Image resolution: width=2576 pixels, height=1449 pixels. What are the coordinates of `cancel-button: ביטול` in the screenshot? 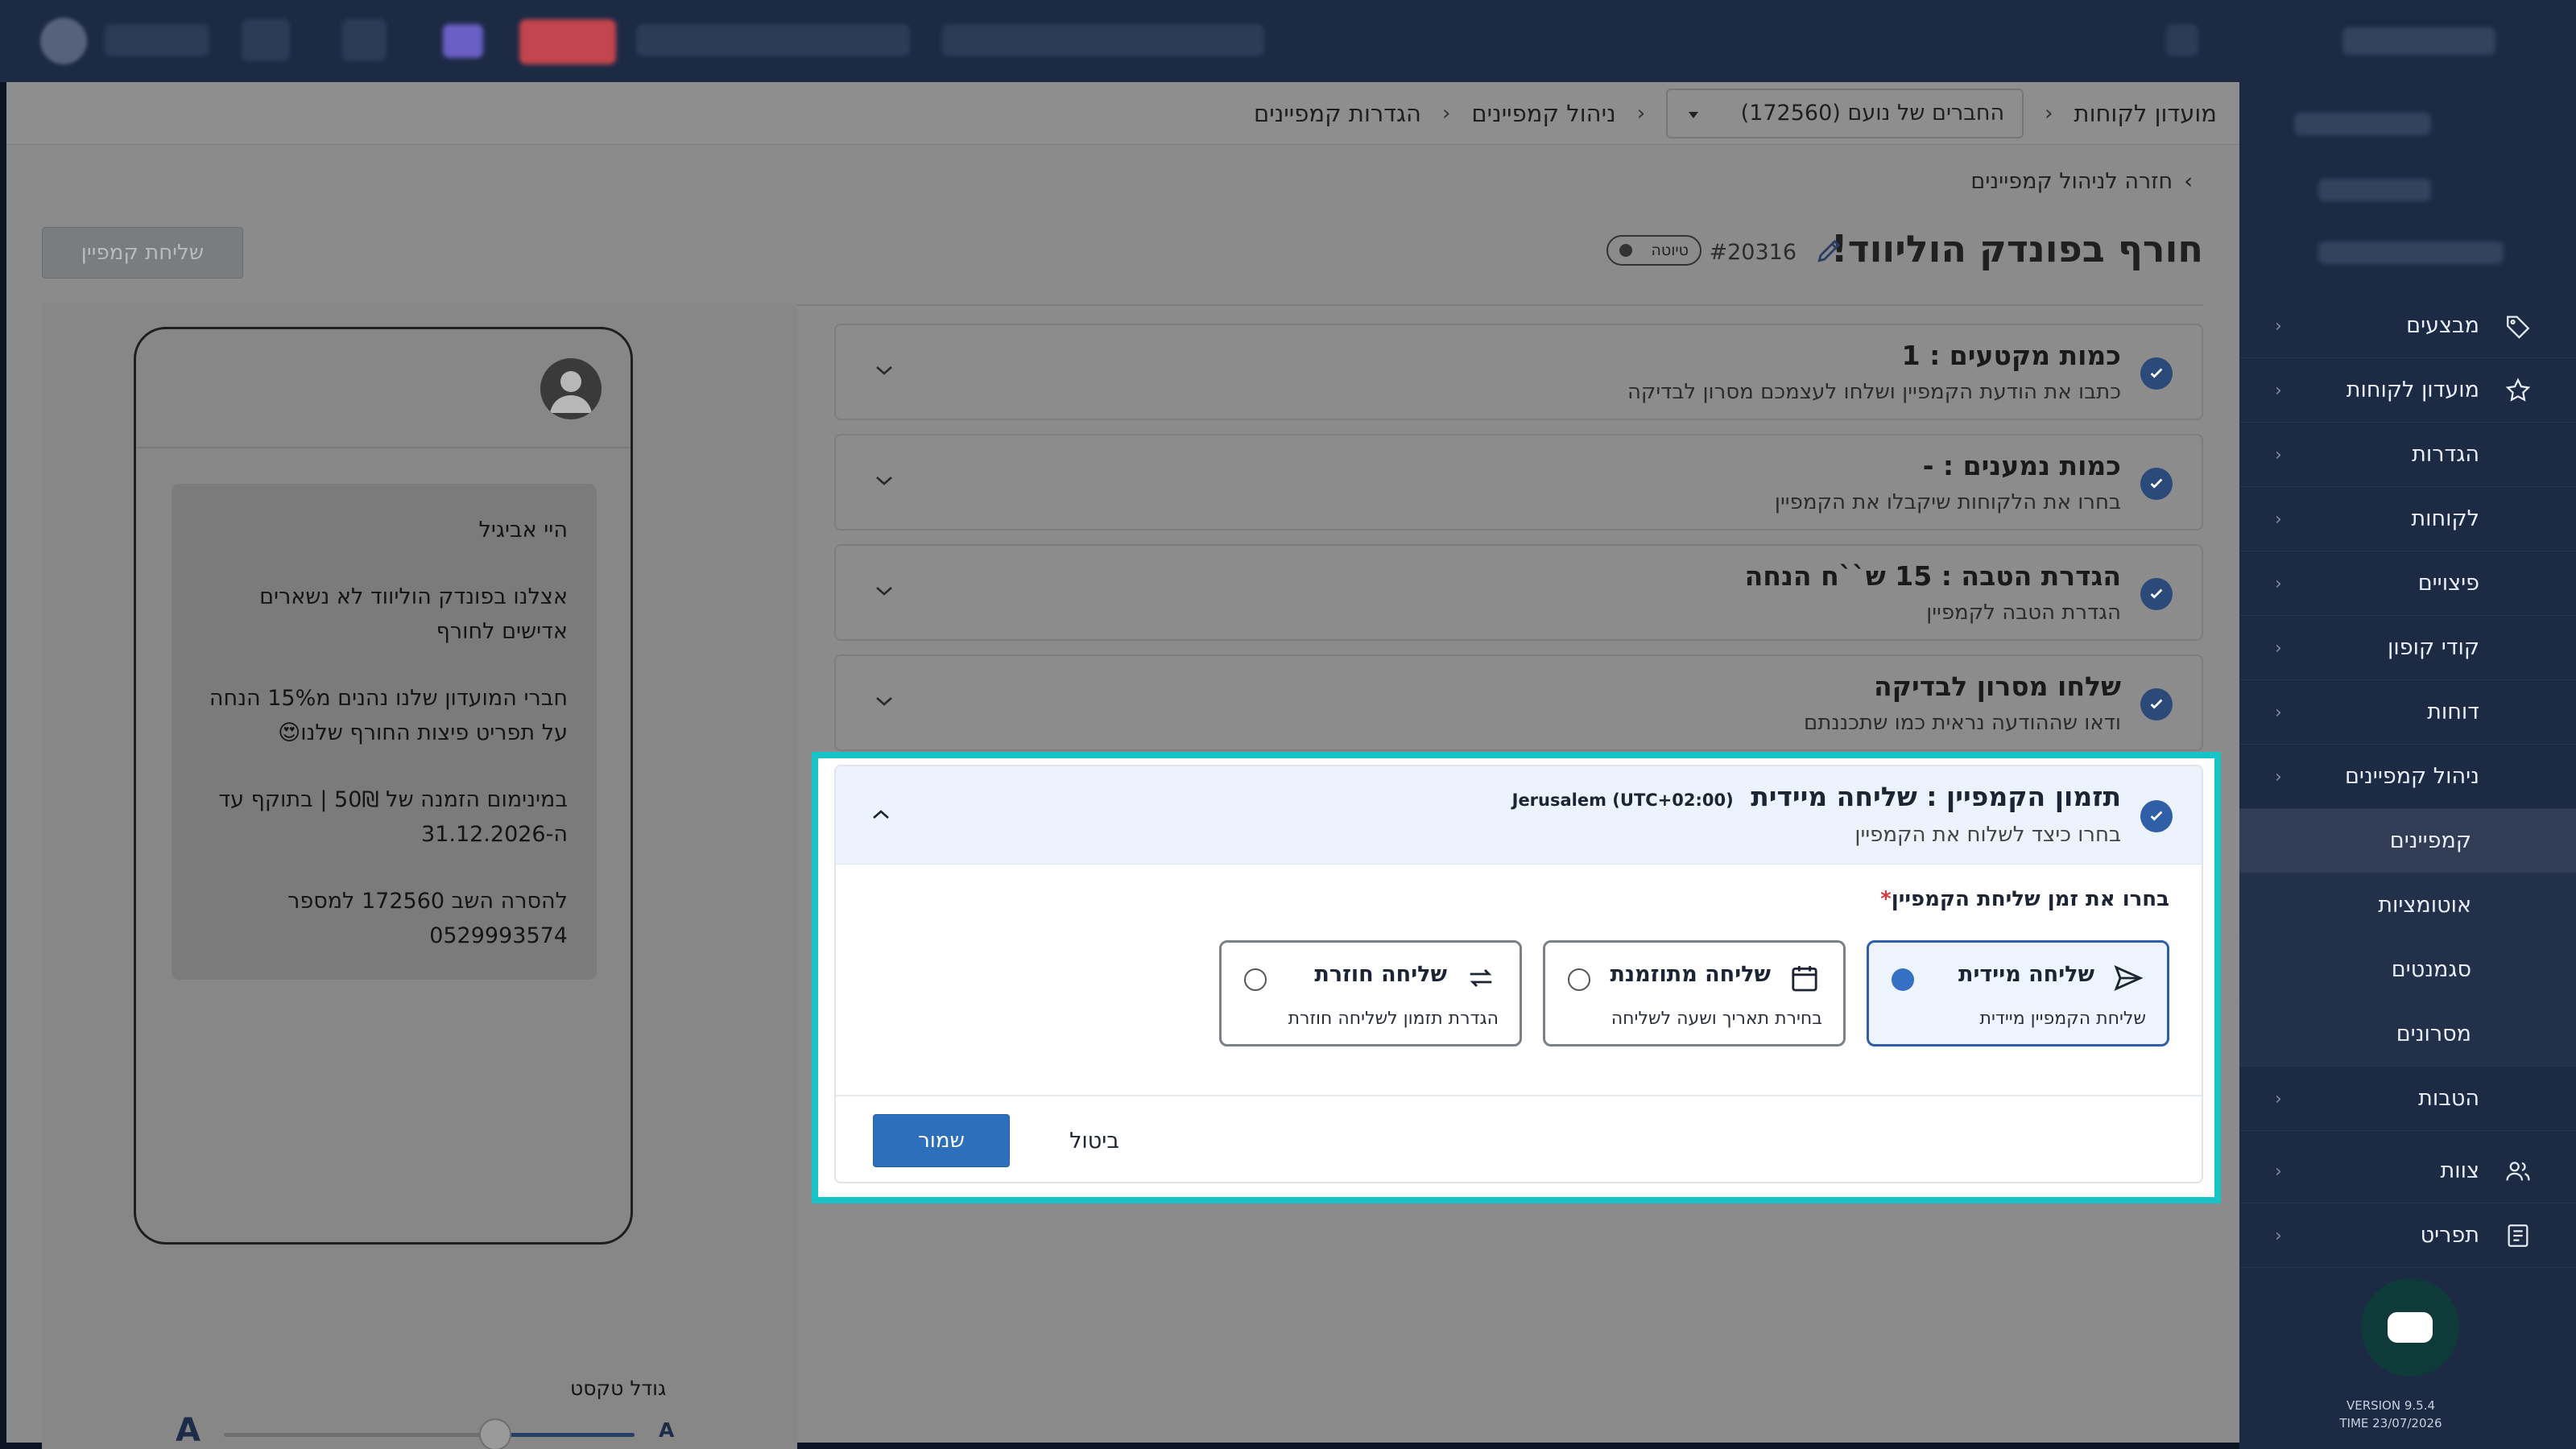 It's located at (1095, 1140).